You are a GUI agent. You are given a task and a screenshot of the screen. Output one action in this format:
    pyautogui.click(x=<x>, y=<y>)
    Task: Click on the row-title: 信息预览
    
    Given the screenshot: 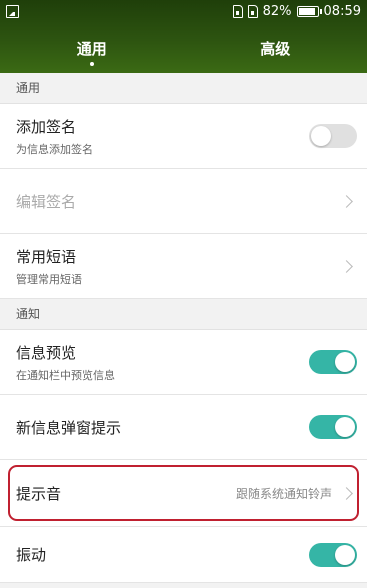 What is the action you would take?
    pyautogui.click(x=46, y=352)
    